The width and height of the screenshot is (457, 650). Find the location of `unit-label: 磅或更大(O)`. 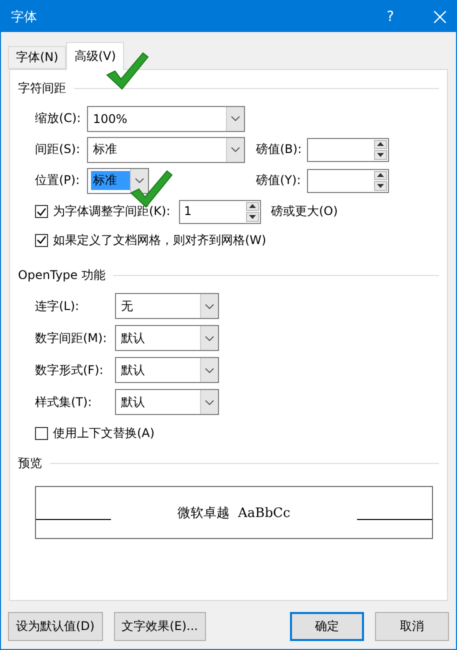

unit-label: 磅或更大(O) is located at coordinates (304, 211).